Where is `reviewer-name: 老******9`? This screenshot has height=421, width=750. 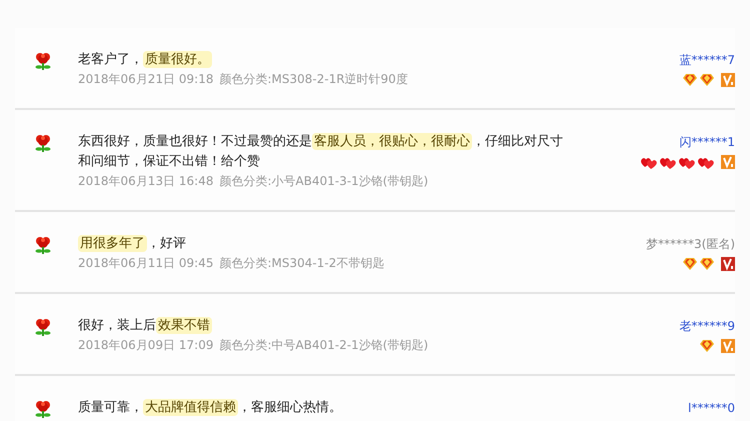 reviewer-name: 老******9 is located at coordinates (707, 326).